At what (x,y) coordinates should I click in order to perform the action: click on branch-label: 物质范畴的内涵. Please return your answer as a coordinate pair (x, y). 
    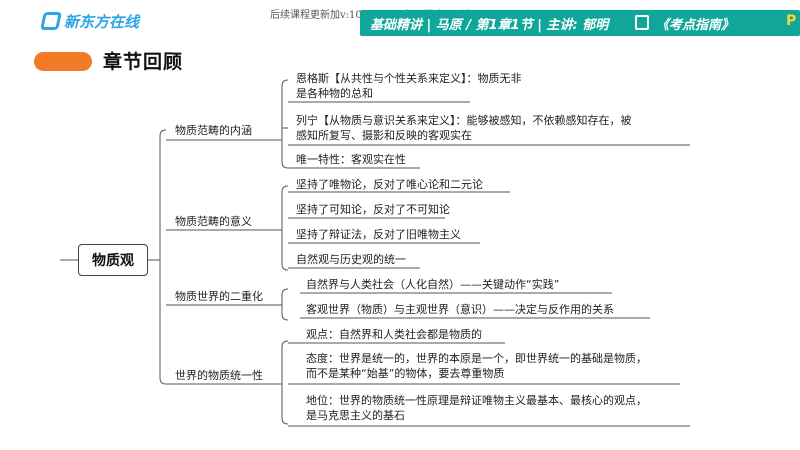
    Looking at the image, I should click on (213, 130).